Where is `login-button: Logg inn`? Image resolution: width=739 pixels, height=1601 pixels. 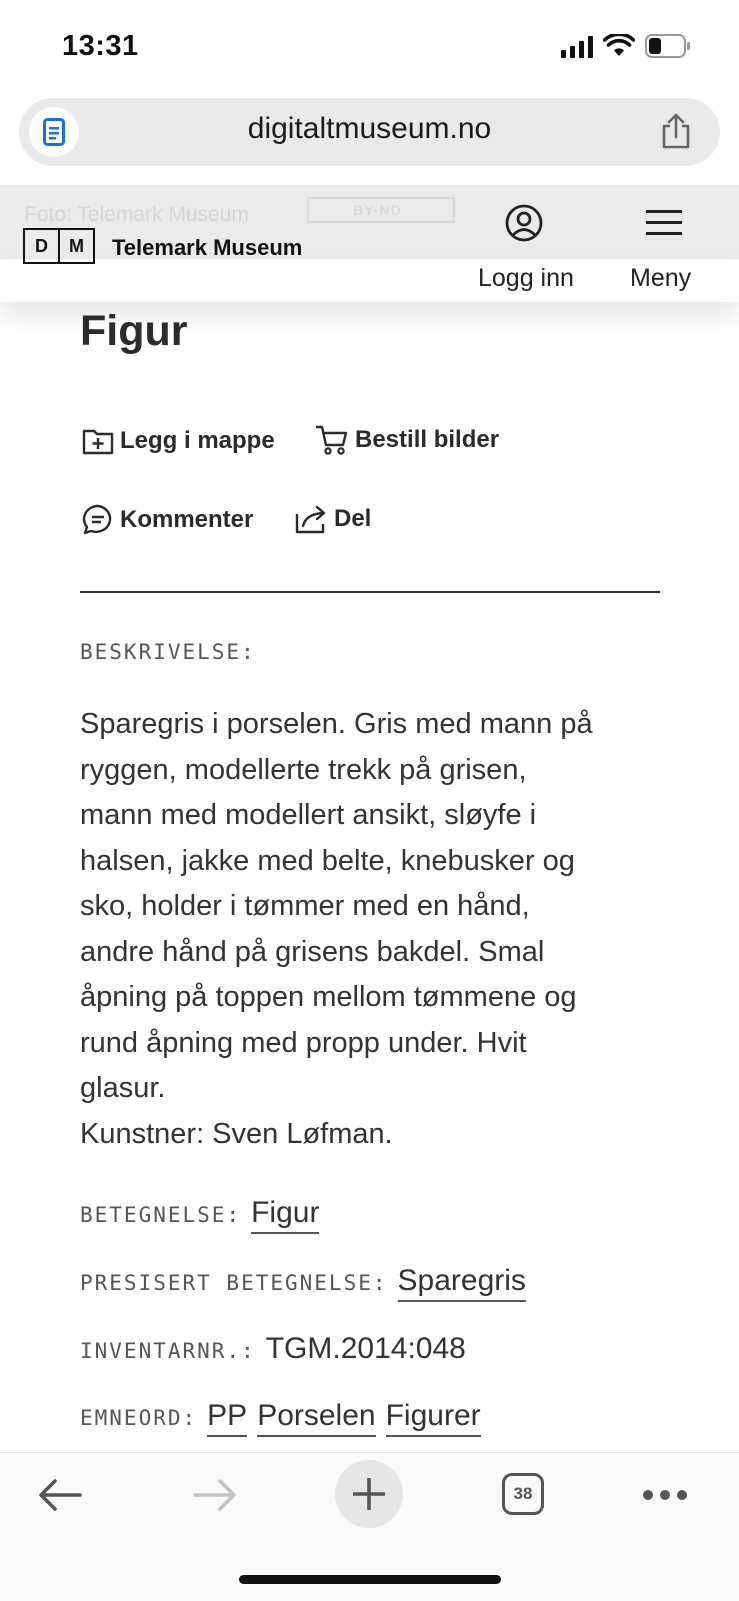
login-button: Logg inn is located at coordinates (526, 278).